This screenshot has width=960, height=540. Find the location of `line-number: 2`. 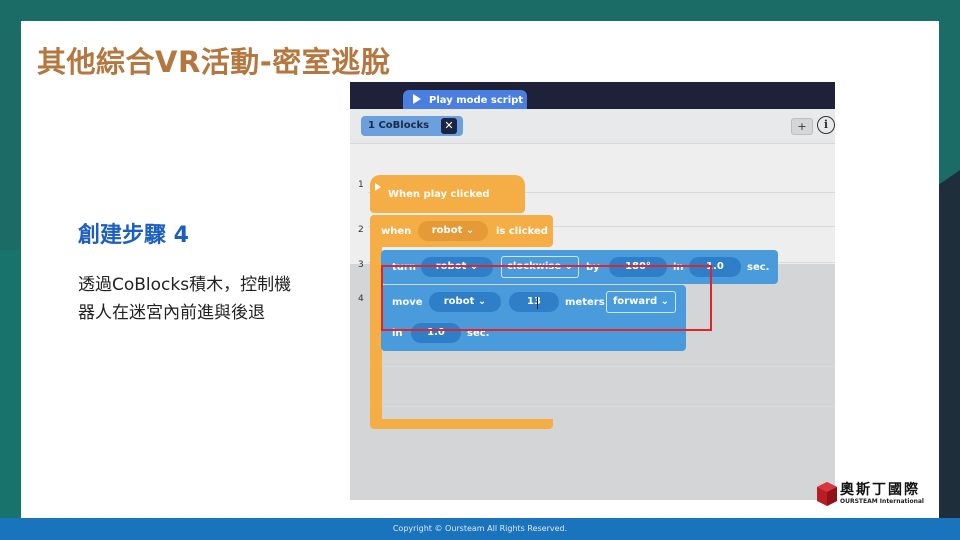

line-number: 2 is located at coordinates (361, 230).